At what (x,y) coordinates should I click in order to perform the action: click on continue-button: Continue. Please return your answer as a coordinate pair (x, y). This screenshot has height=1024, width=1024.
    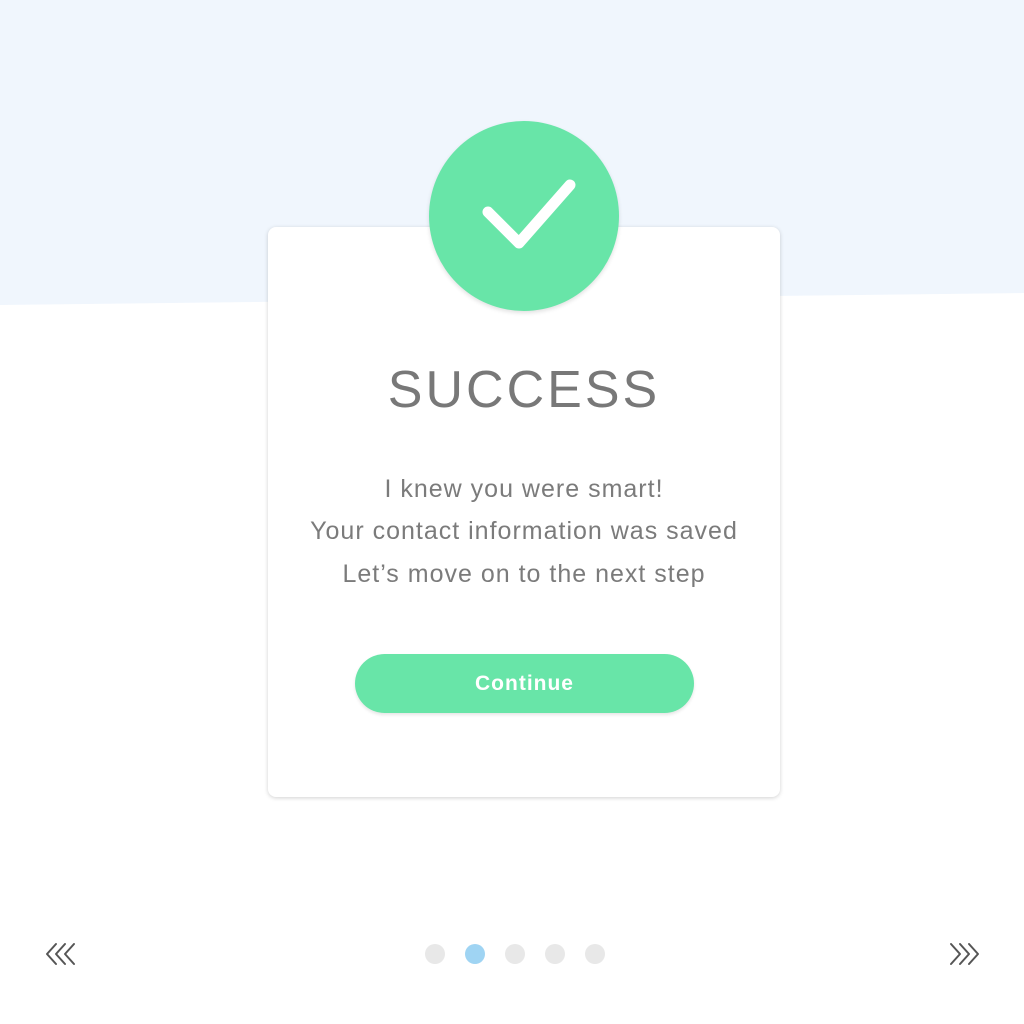
    Looking at the image, I should click on (524, 683).